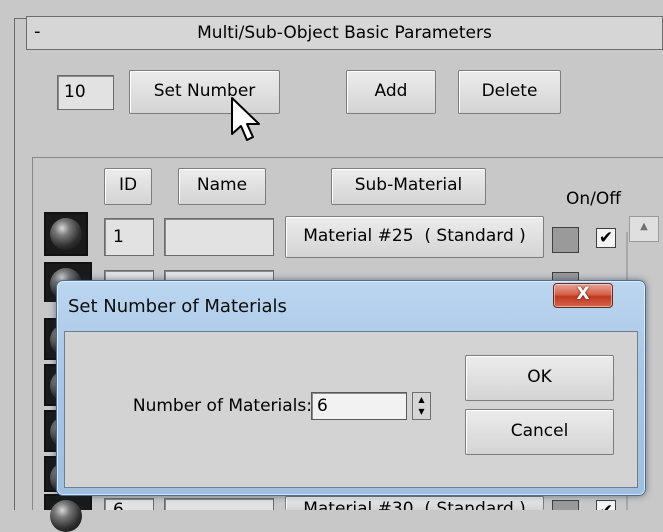 The image size is (663, 532). I want to click on collapse-icon: -, so click(42, 33).